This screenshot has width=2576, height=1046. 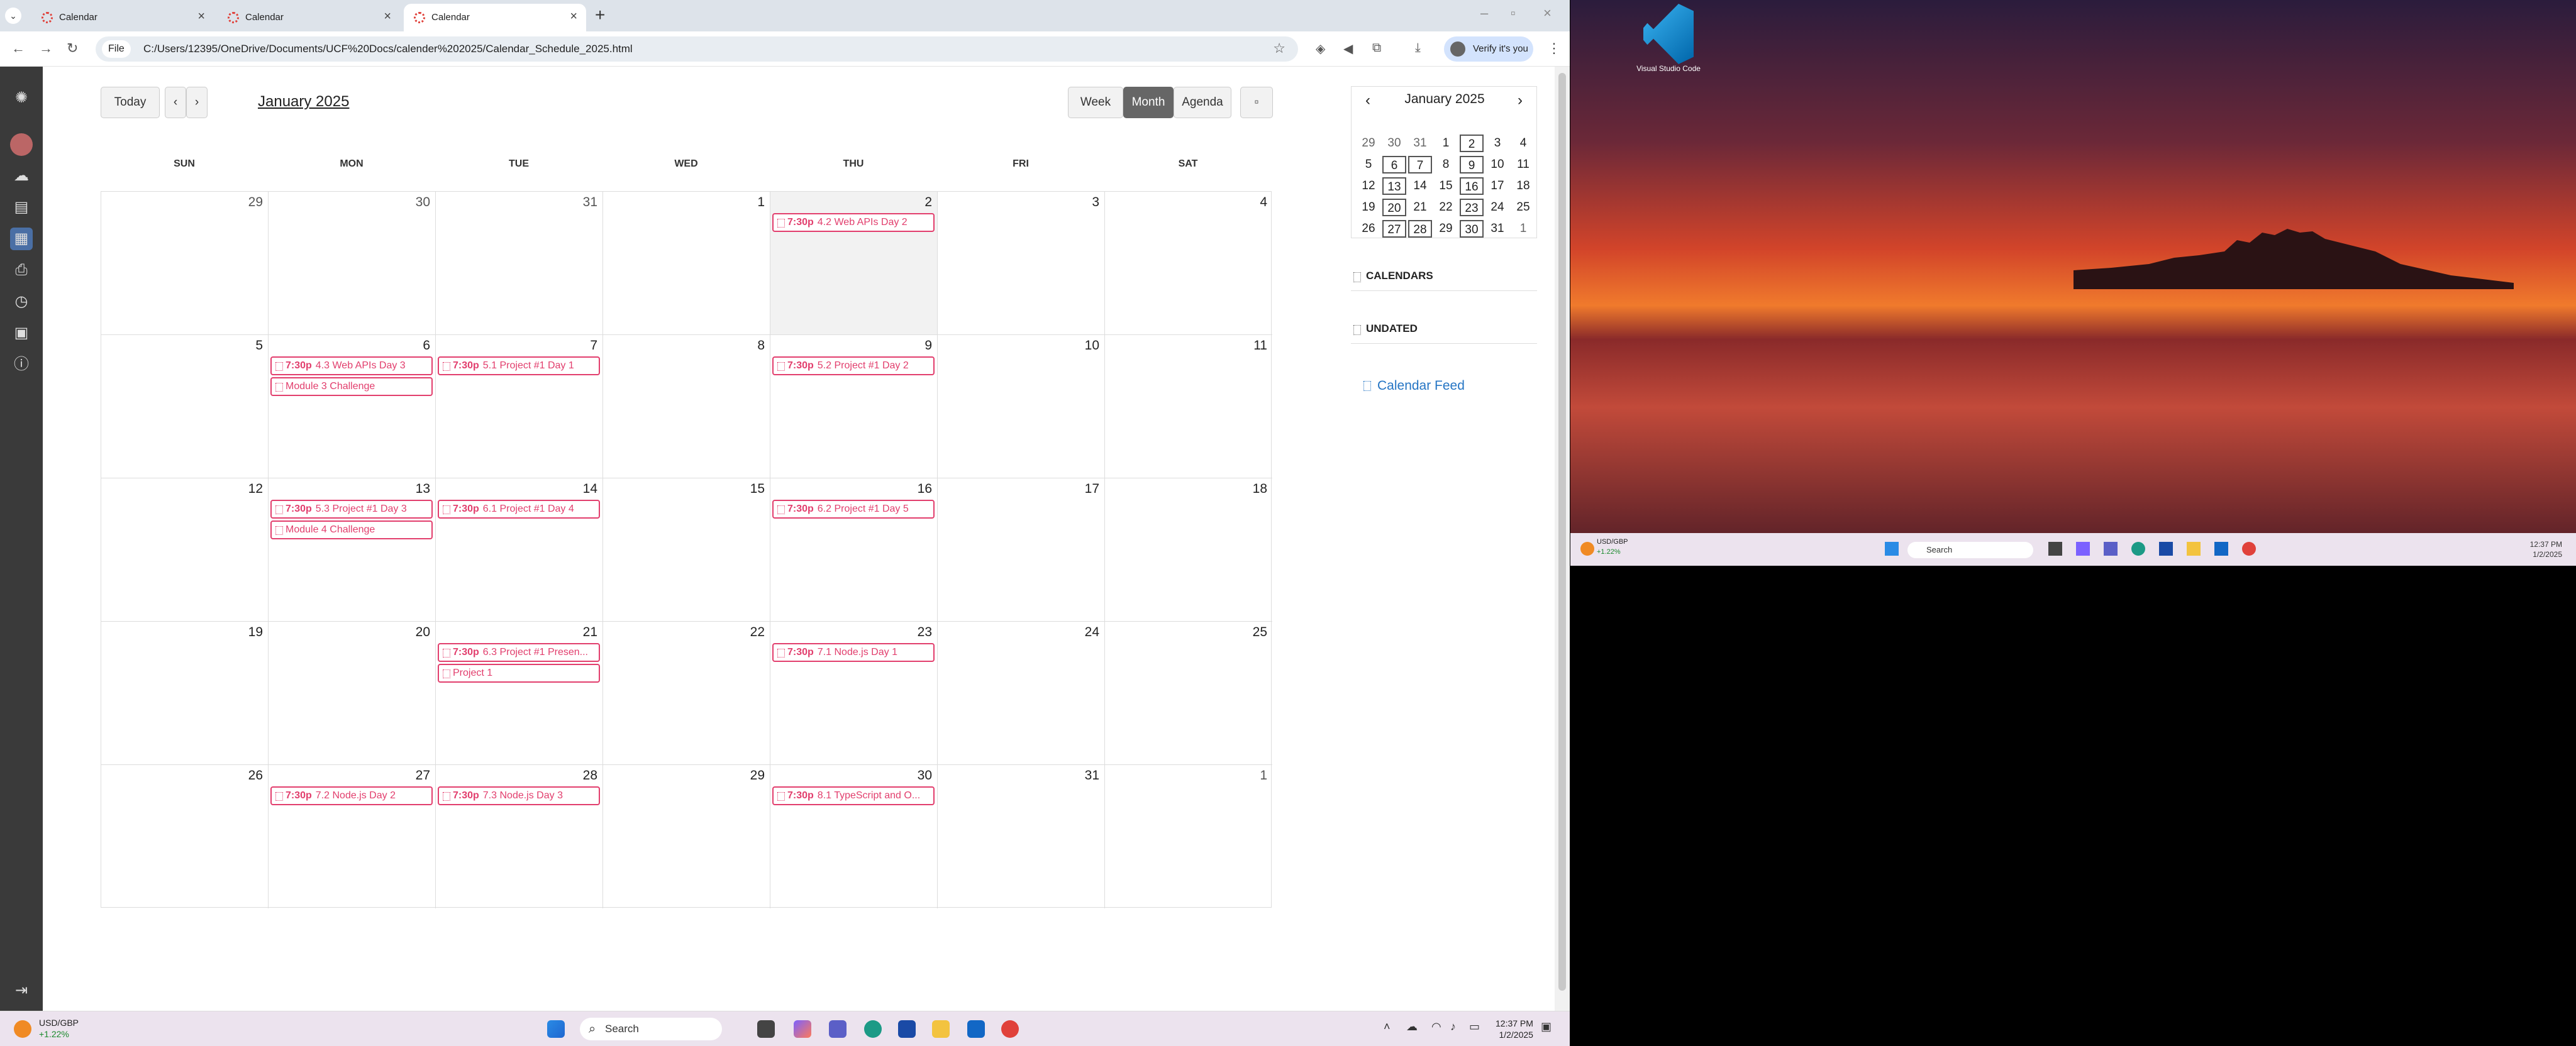 I want to click on calendar-icon: ▦, so click(x=21, y=239).